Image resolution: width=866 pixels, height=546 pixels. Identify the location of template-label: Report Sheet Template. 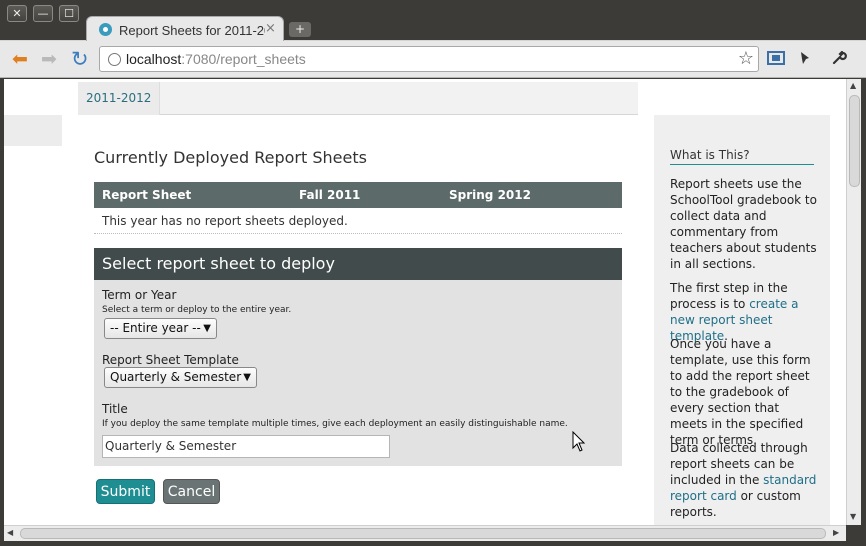
(170, 360).